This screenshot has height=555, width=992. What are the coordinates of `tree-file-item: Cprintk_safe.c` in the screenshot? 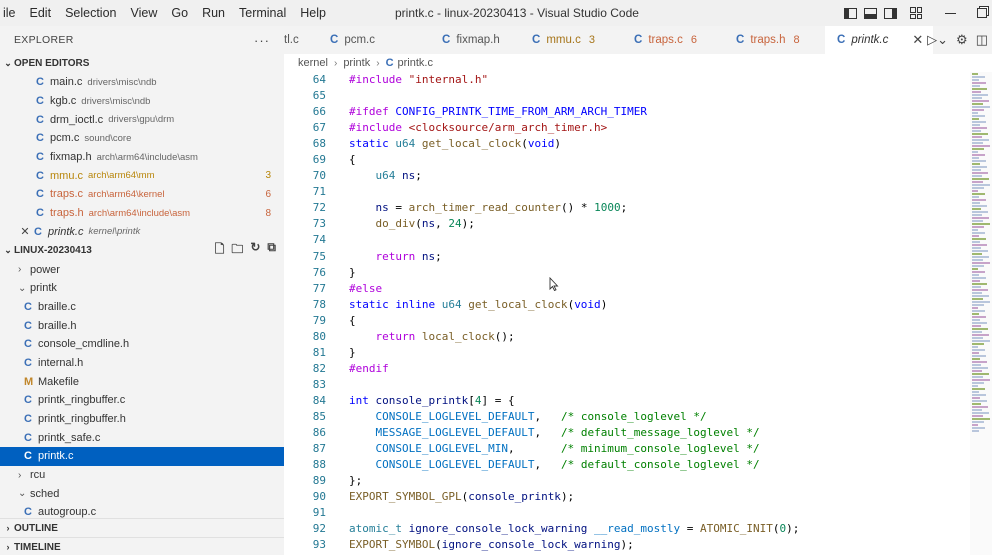 It's located at (142, 437).